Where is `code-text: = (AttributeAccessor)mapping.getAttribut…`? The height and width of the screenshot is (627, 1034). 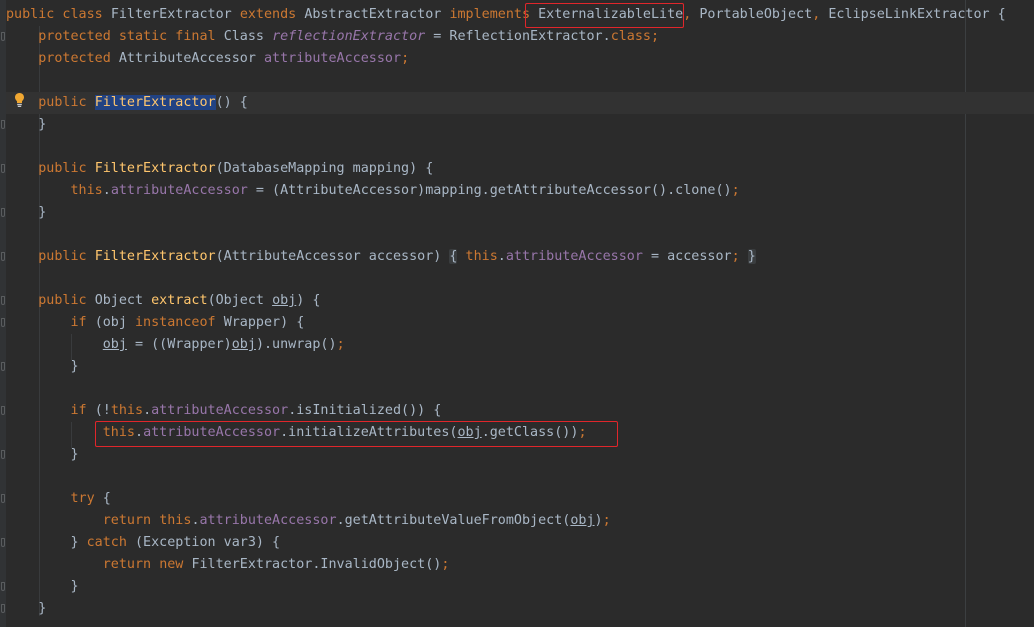 code-text: = (AttributeAccessor)mapping.getAttribut… is located at coordinates (489, 190).